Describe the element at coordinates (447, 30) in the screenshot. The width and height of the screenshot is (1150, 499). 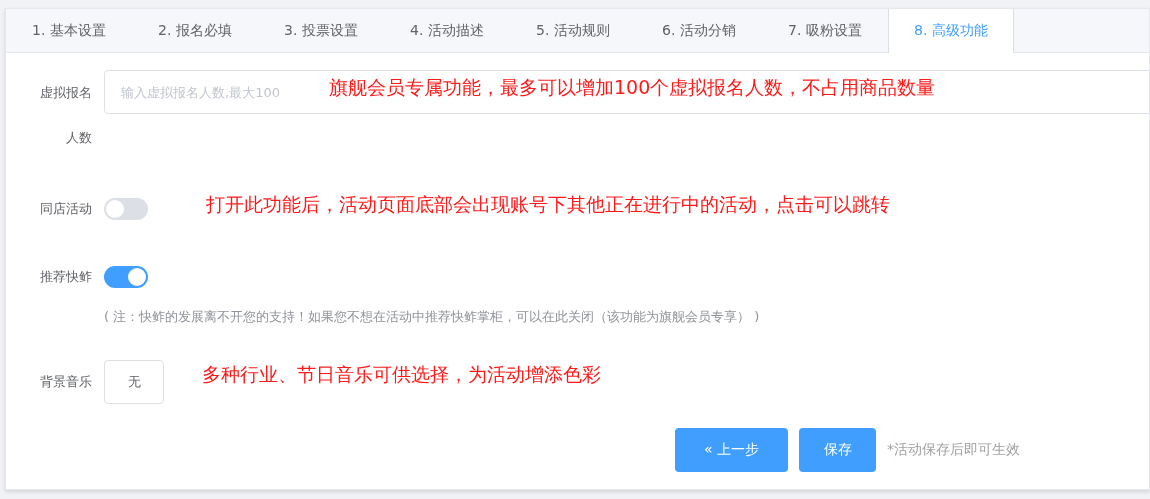
I see `tab: 4. 活动描述` at that location.